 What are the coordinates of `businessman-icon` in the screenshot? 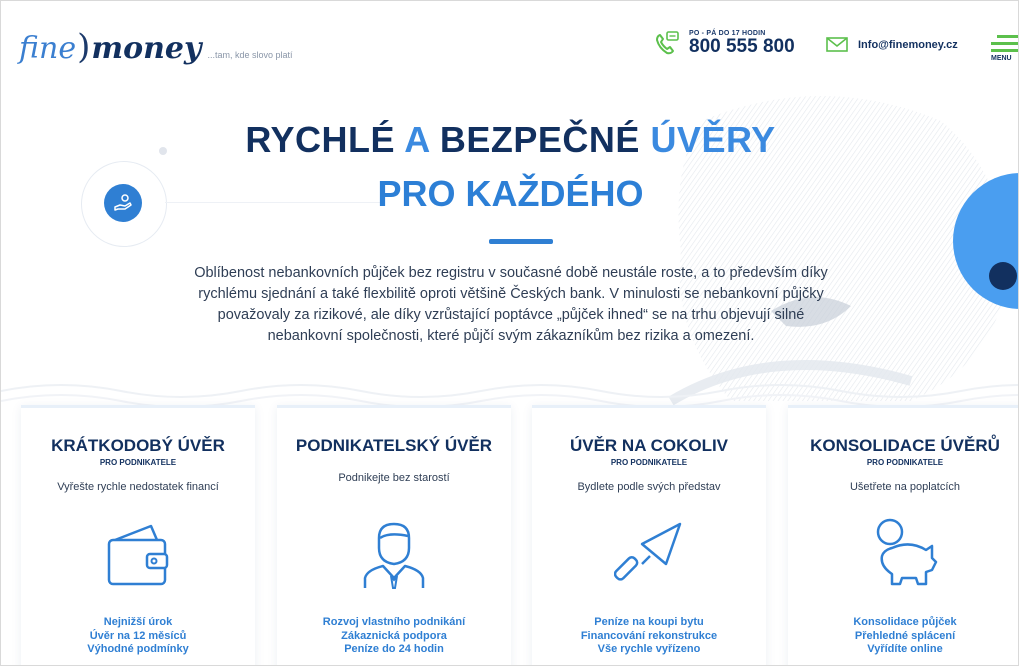 It's located at (394, 555).